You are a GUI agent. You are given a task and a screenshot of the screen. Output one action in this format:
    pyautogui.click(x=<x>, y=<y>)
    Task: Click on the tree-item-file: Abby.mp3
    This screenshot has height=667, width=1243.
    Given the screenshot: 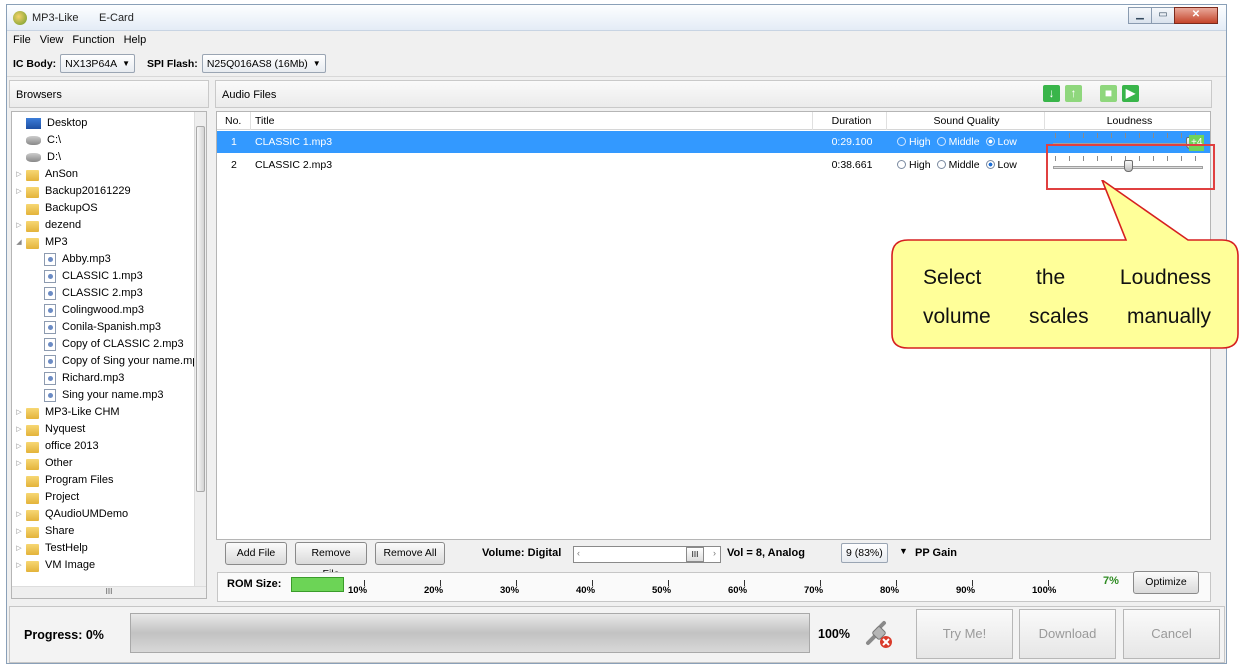 What is the action you would take?
    pyautogui.click(x=110, y=259)
    